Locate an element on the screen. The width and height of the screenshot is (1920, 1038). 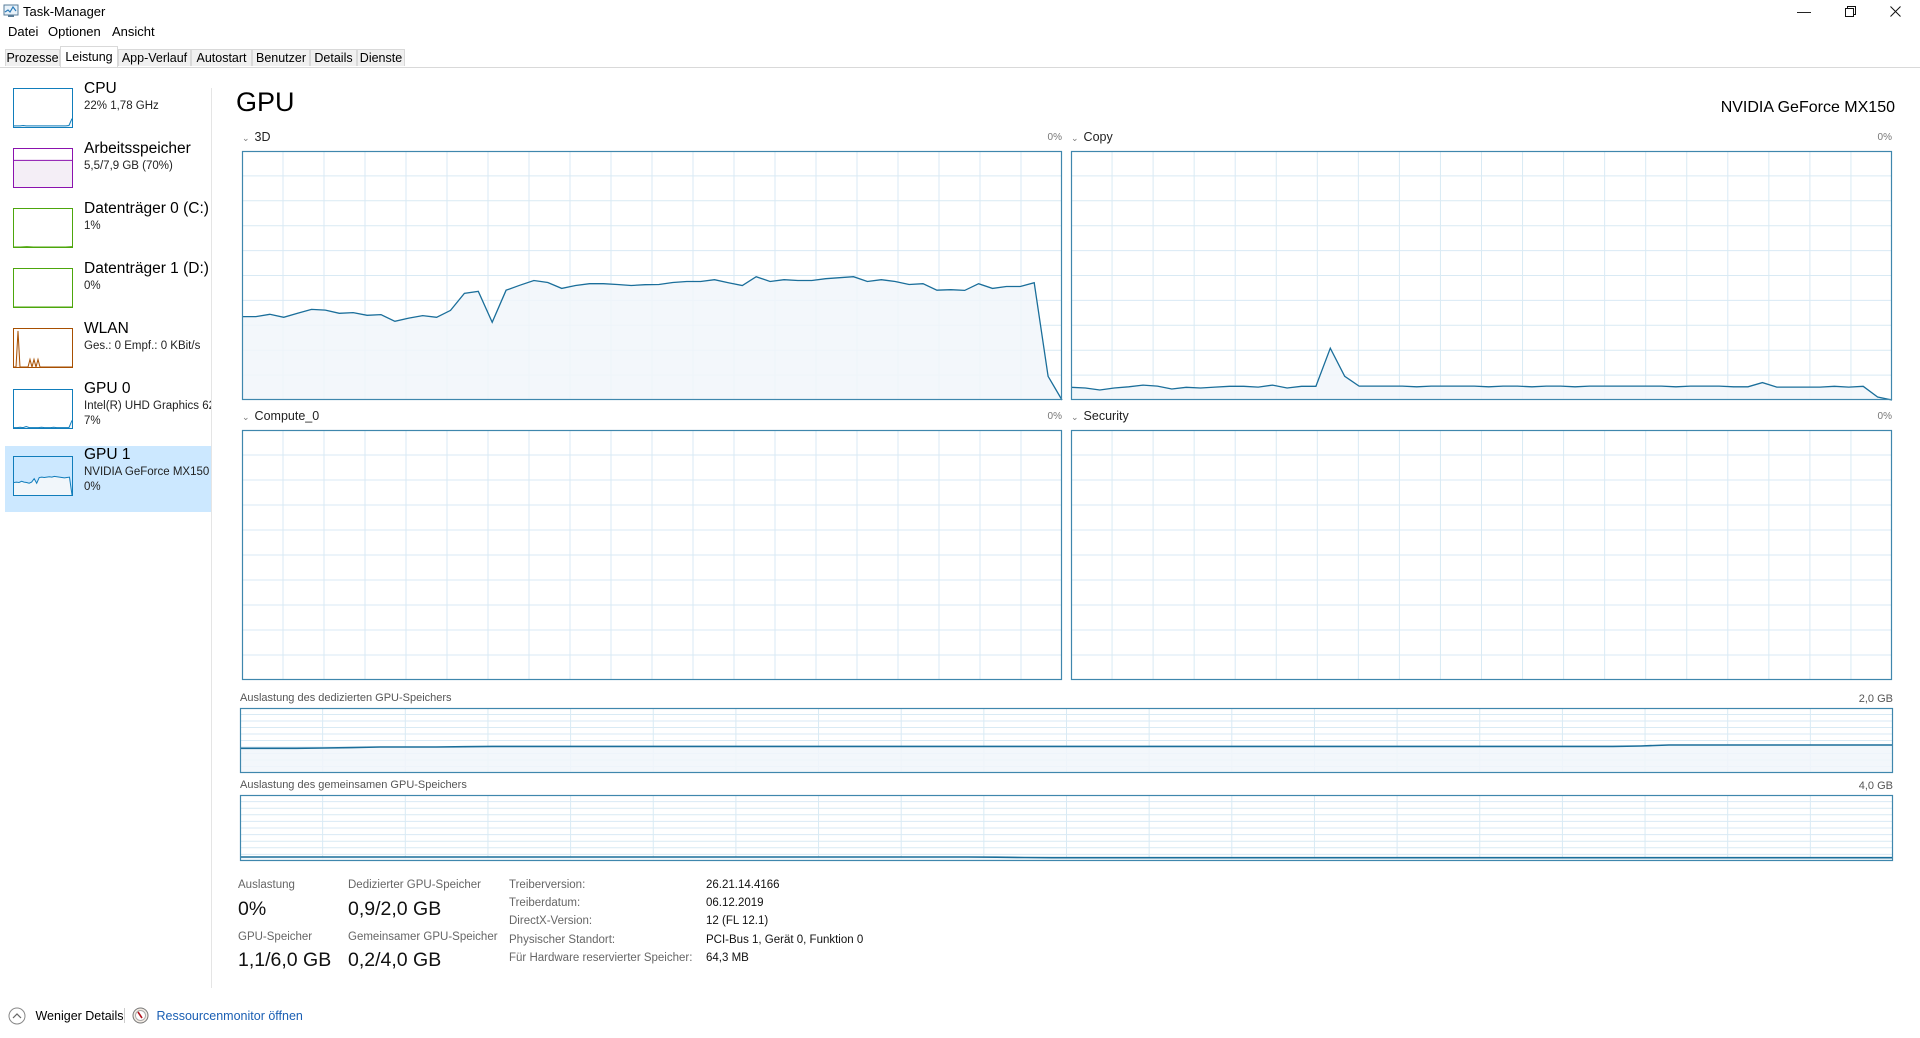
less-details-button: Weniger Details is located at coordinates (66, 1015).